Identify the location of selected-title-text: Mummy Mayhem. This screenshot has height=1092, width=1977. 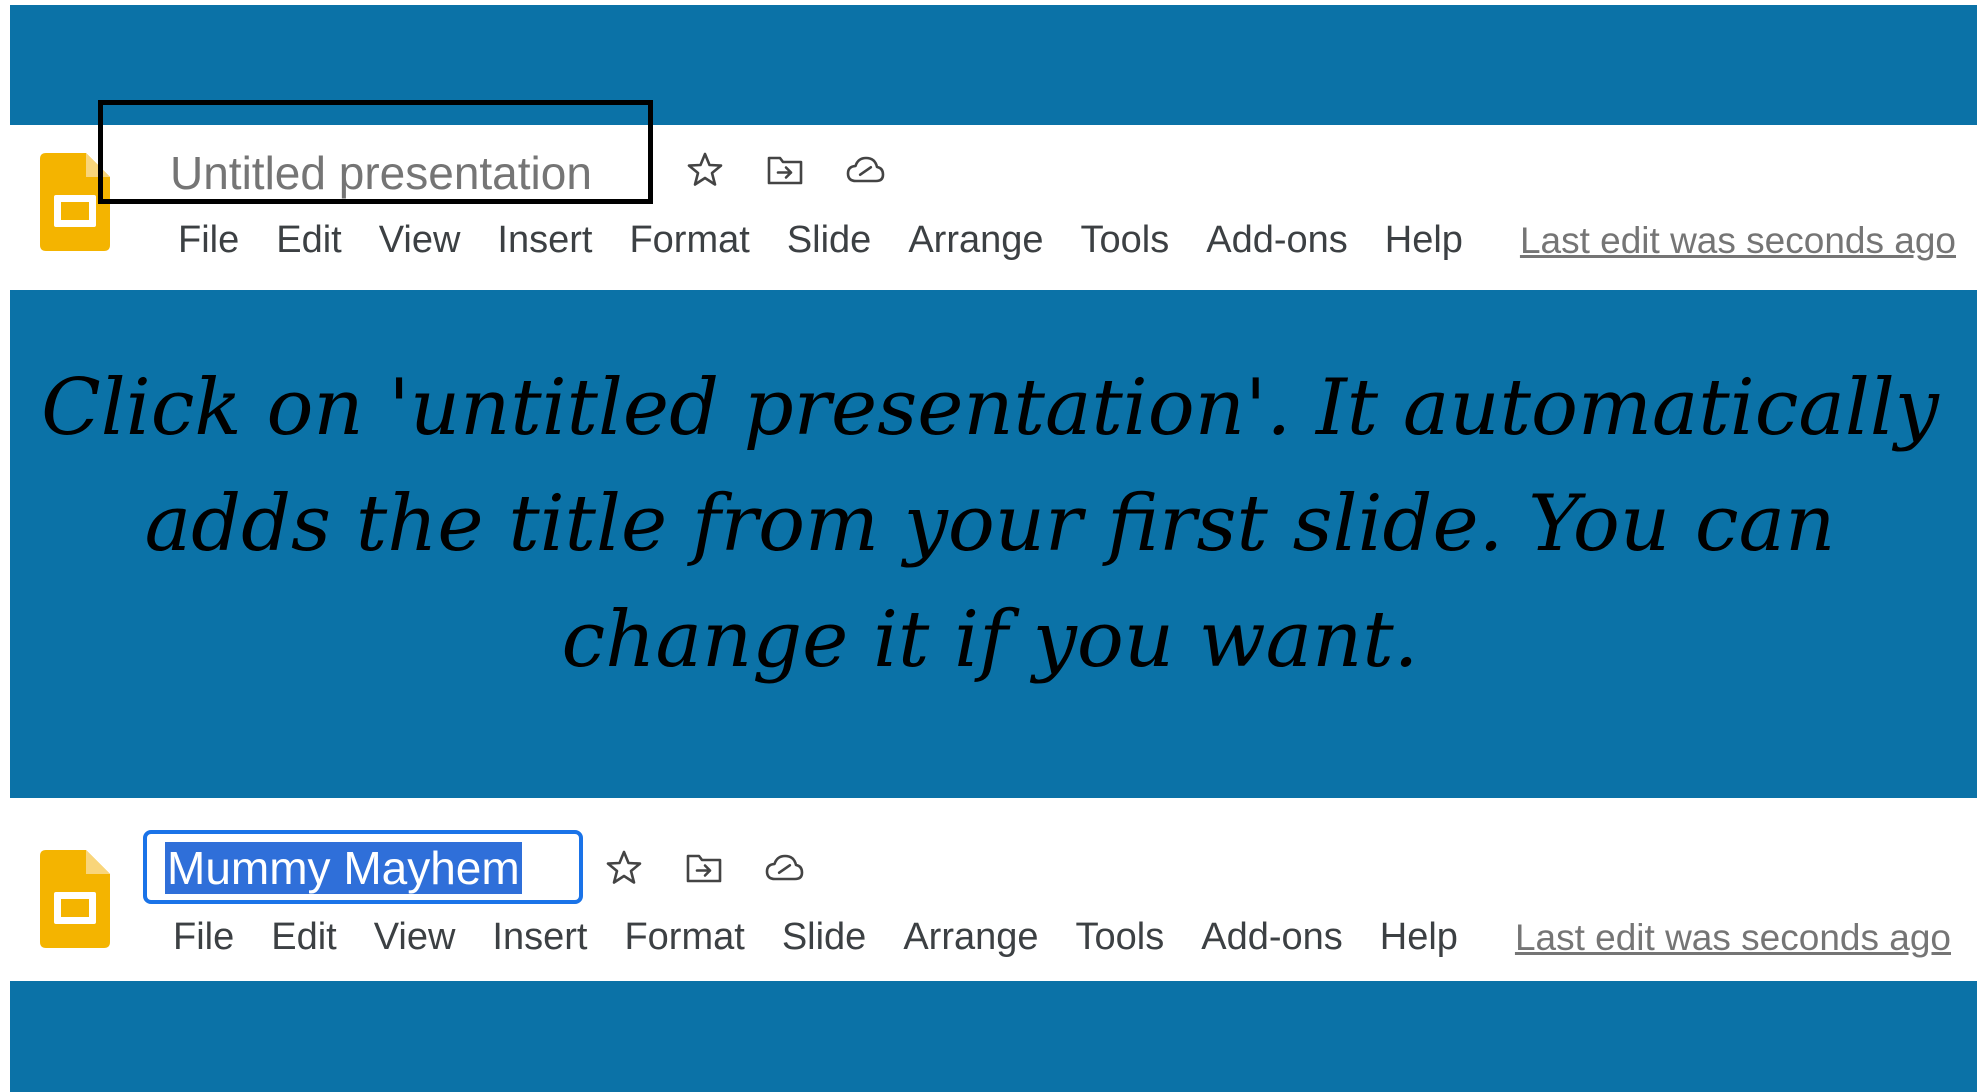
(343, 868).